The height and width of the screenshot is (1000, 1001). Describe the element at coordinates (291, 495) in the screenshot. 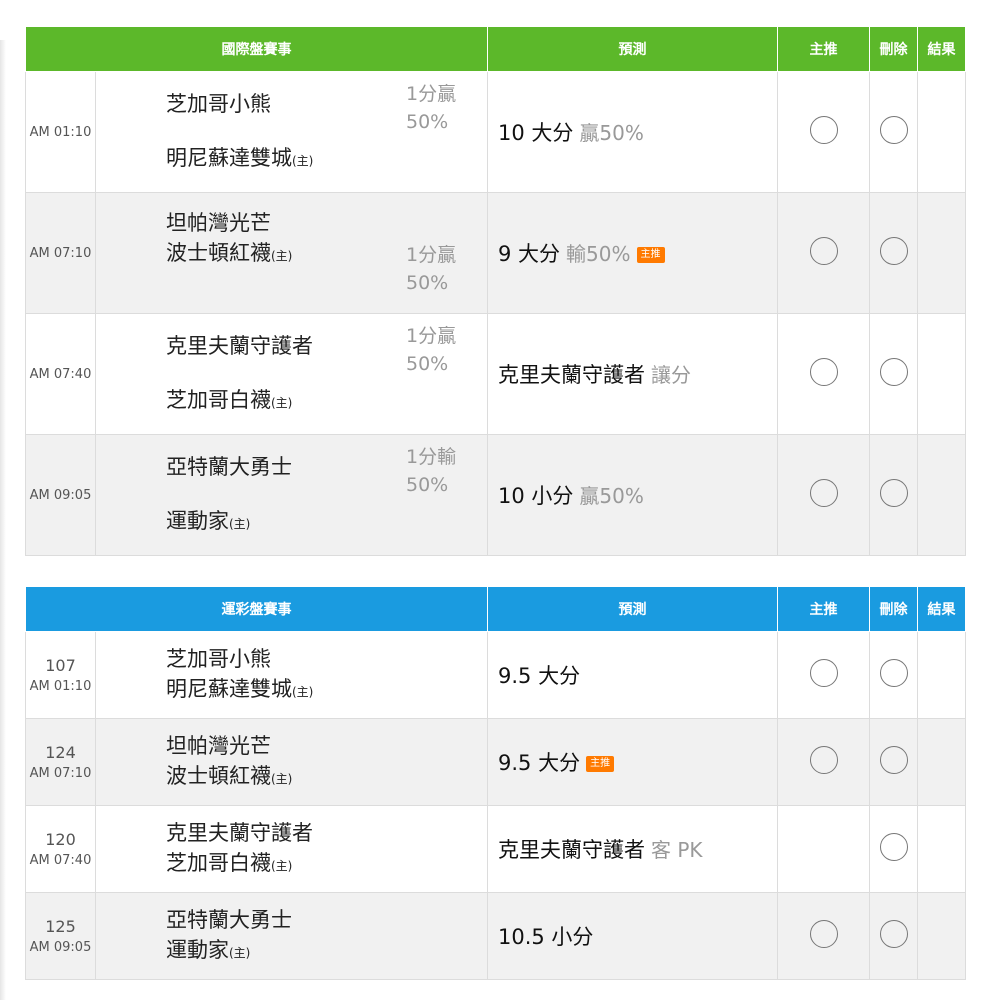

I see `matchup: 亞特蘭大勇士 1分輸50% 運動家(主)` at that location.